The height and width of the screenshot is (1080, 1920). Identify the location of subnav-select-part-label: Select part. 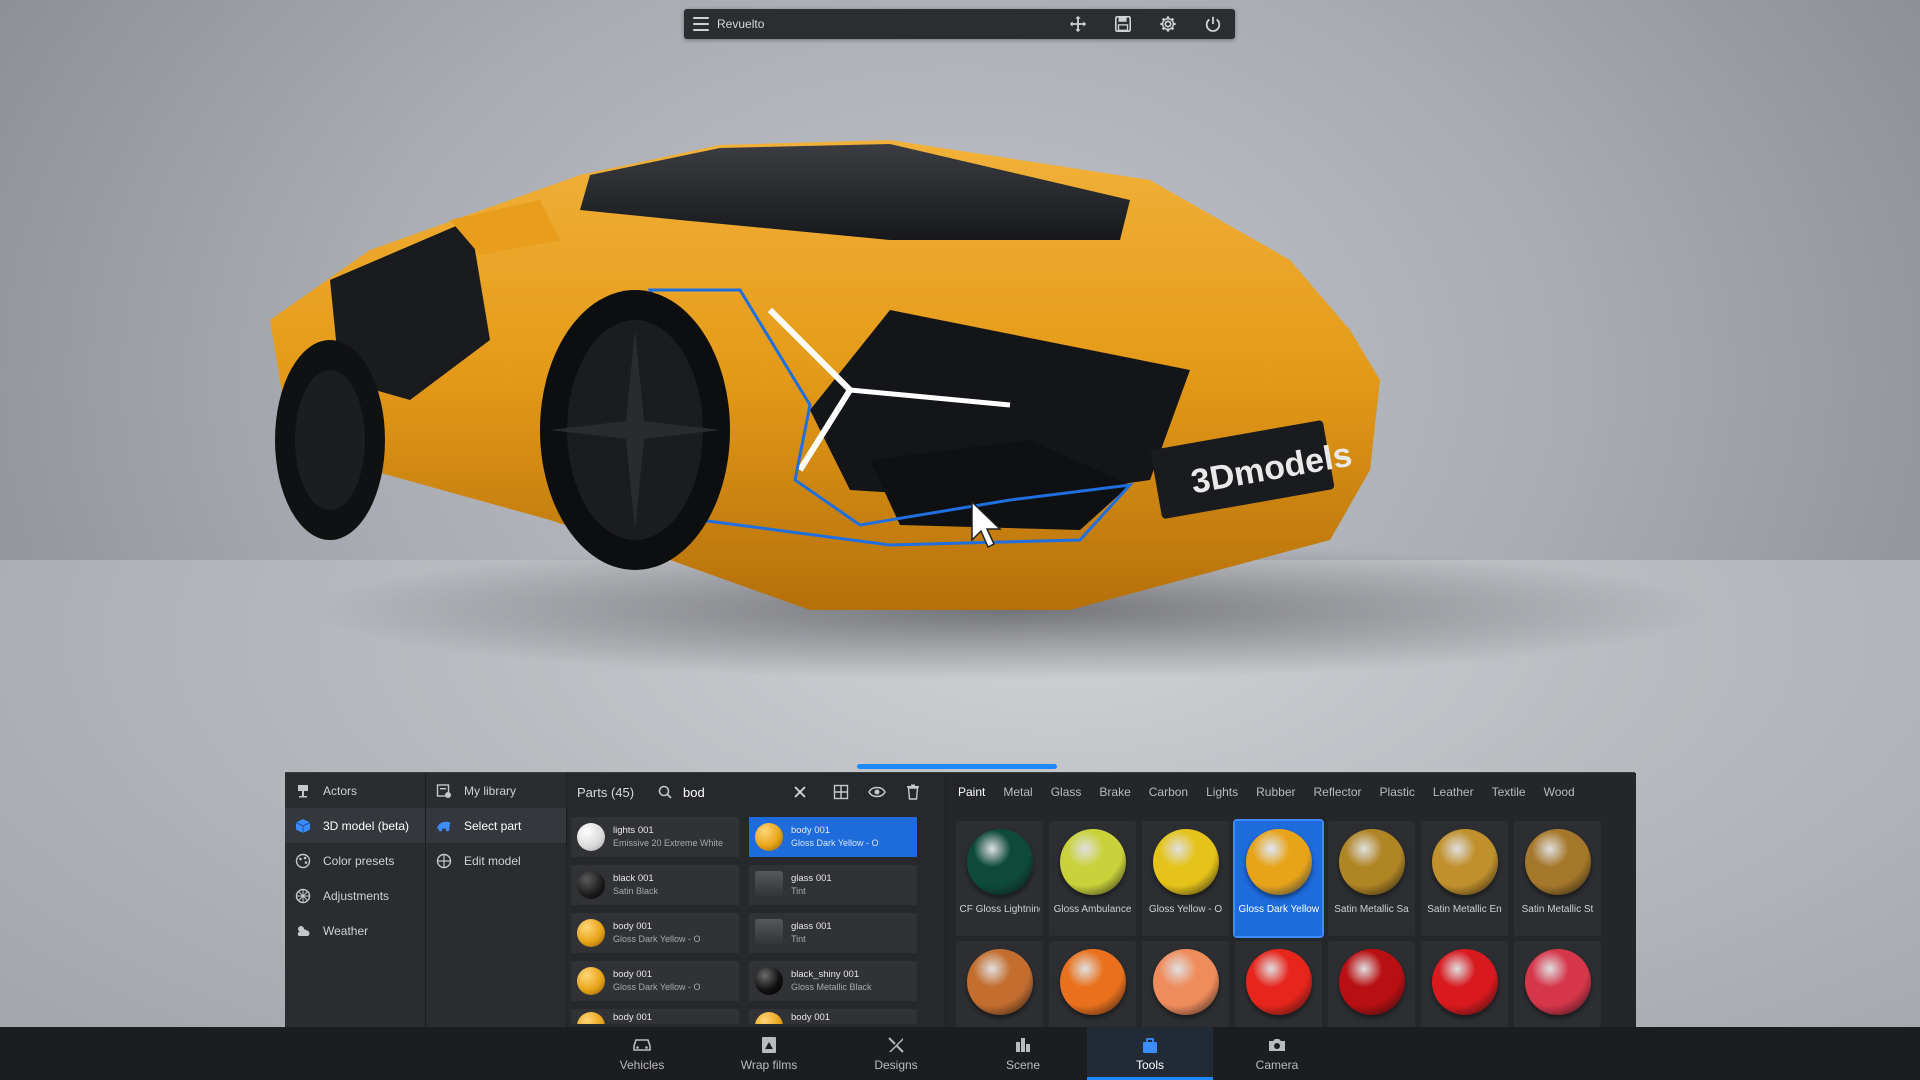
(493, 825).